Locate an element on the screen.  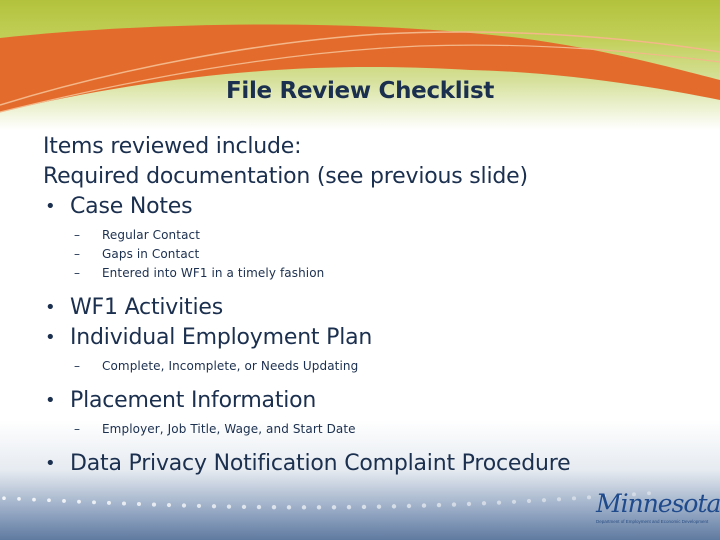
bullet-label: WF1 Activities is located at coordinates (146, 307).